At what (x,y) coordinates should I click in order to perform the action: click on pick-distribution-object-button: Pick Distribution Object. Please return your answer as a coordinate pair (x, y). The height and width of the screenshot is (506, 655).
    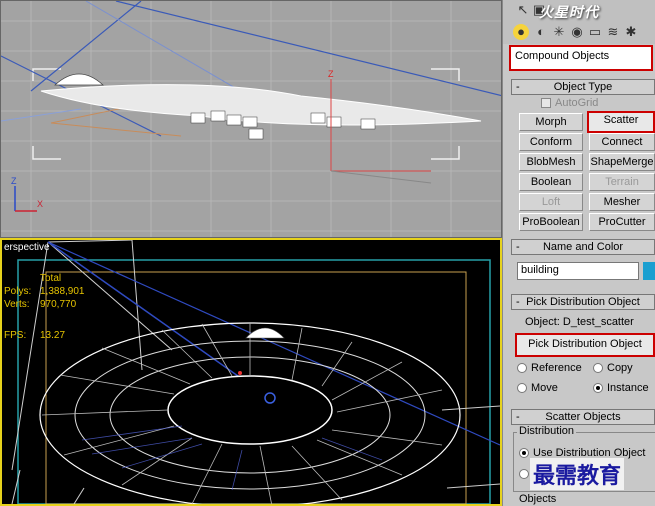
    Looking at the image, I should click on (585, 345).